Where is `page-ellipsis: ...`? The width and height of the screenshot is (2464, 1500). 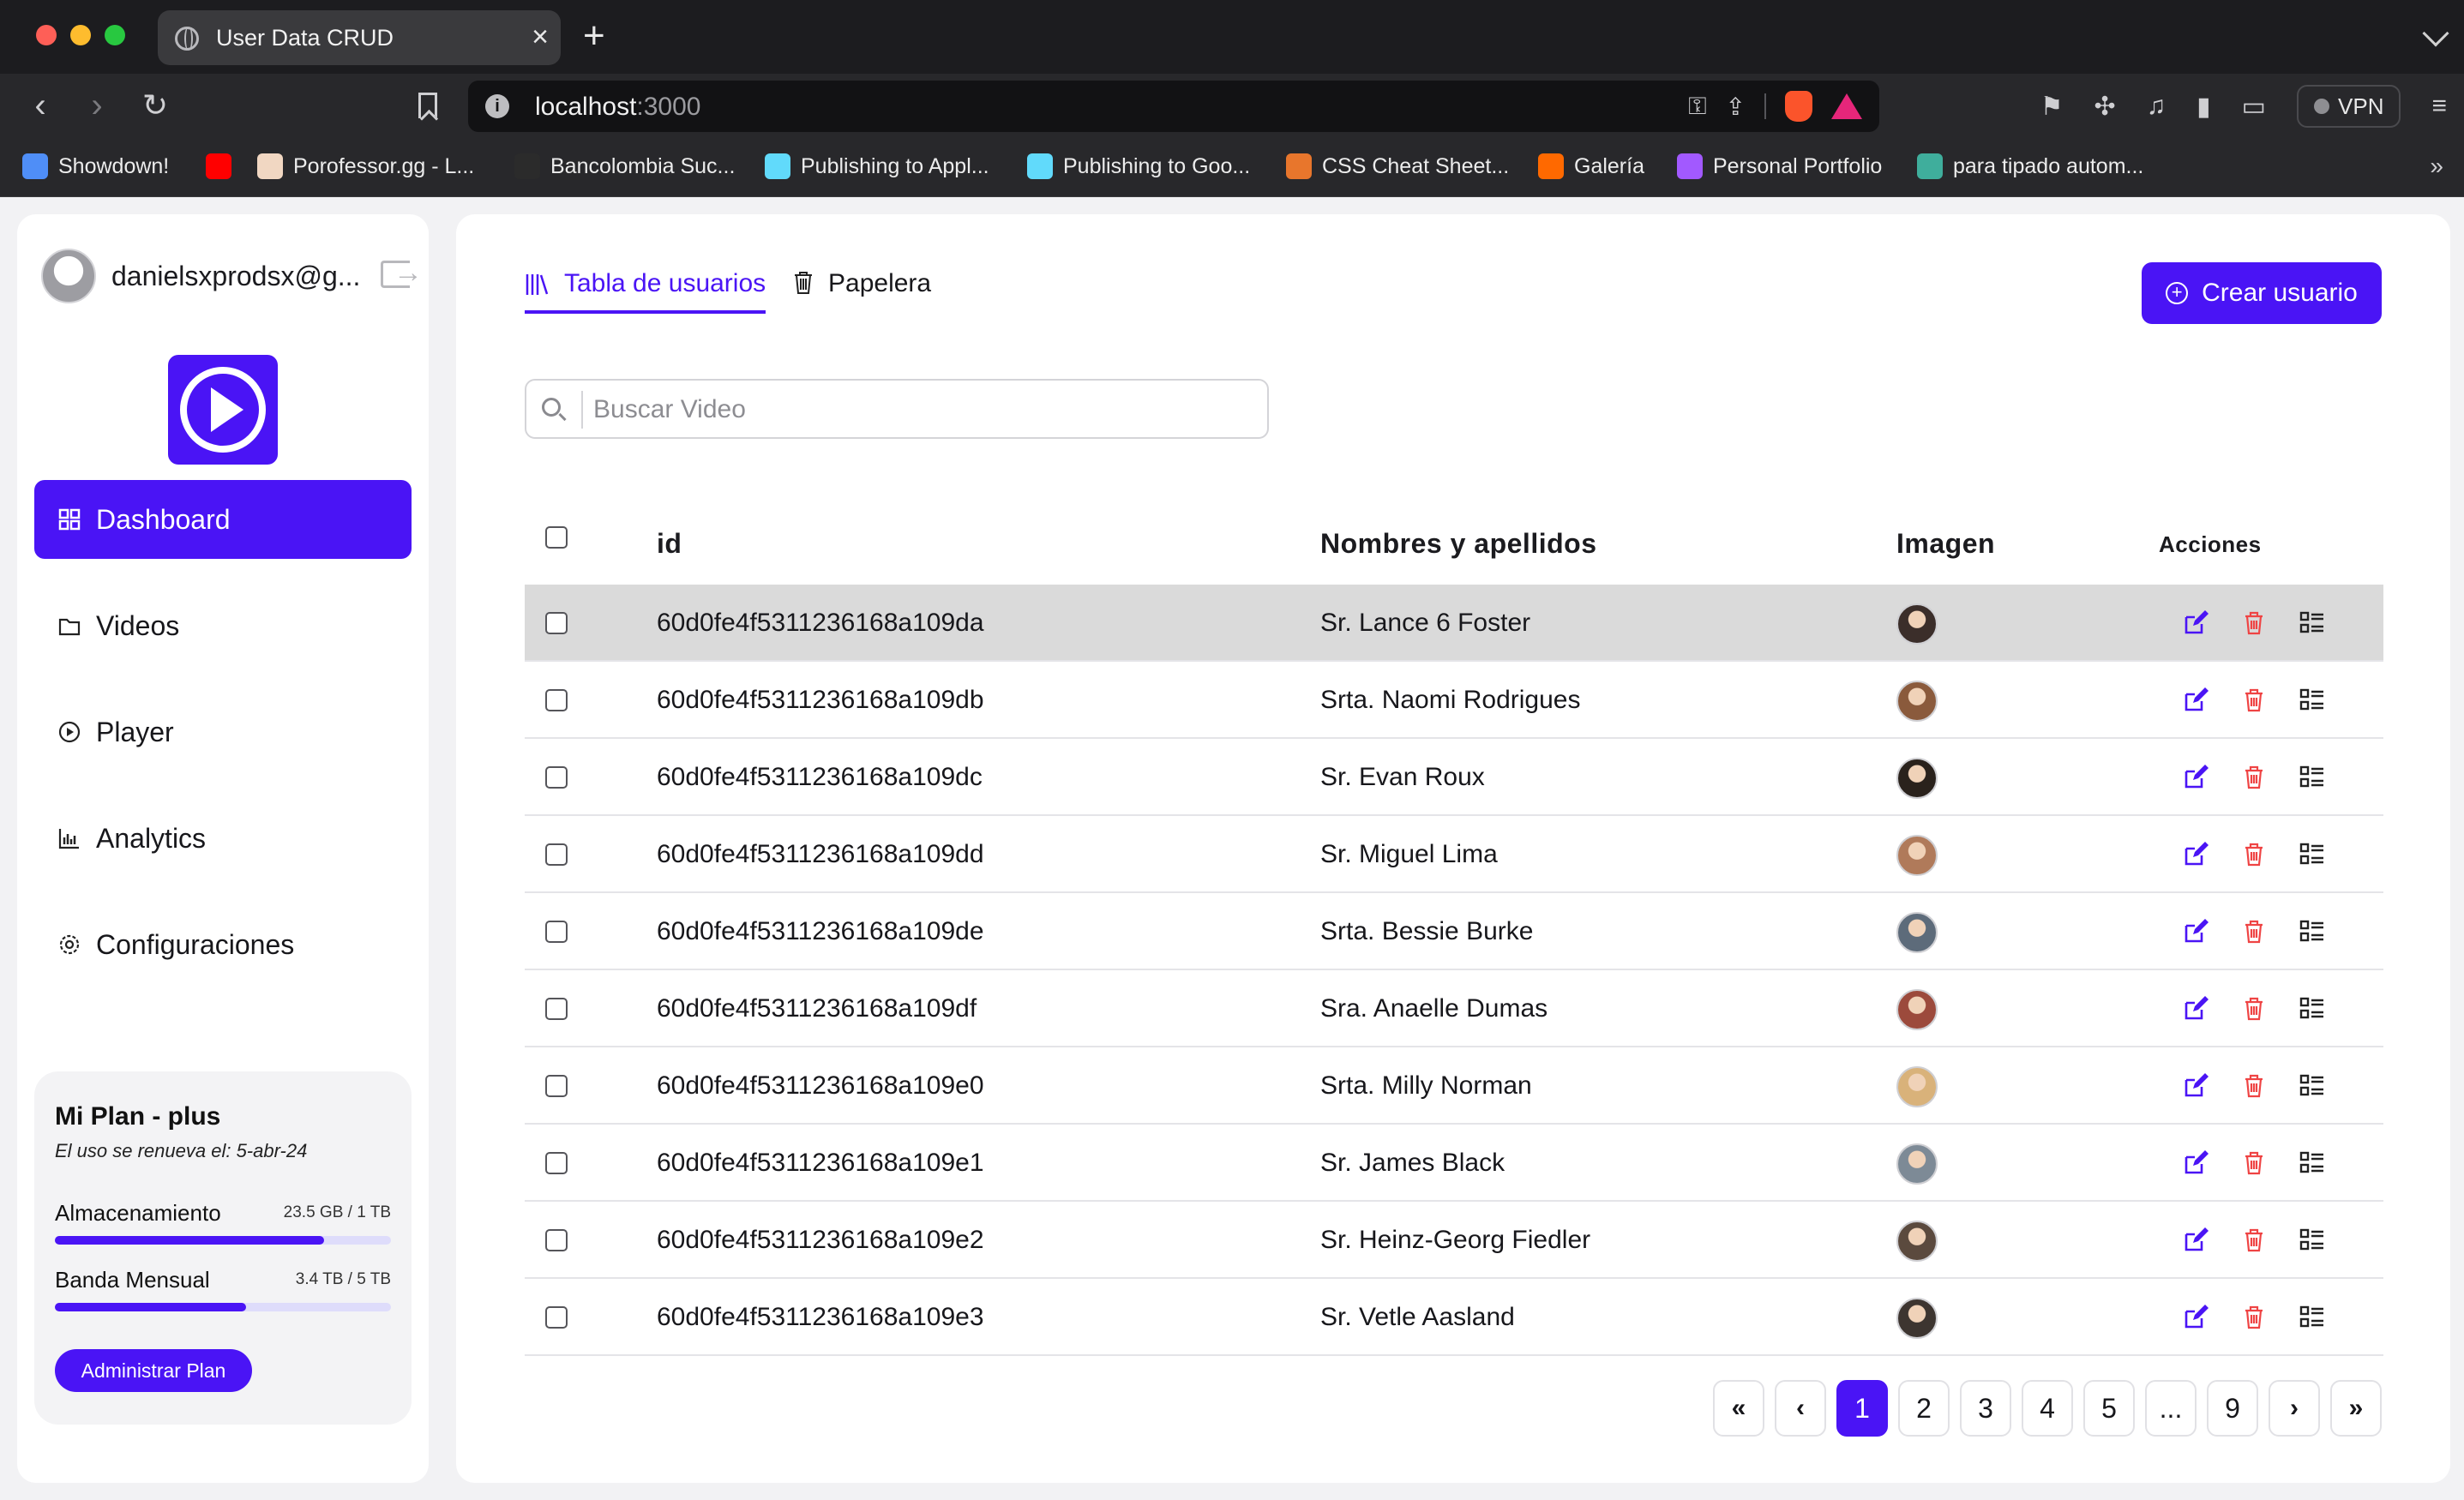
page-ellipsis: ... is located at coordinates (2171, 1408).